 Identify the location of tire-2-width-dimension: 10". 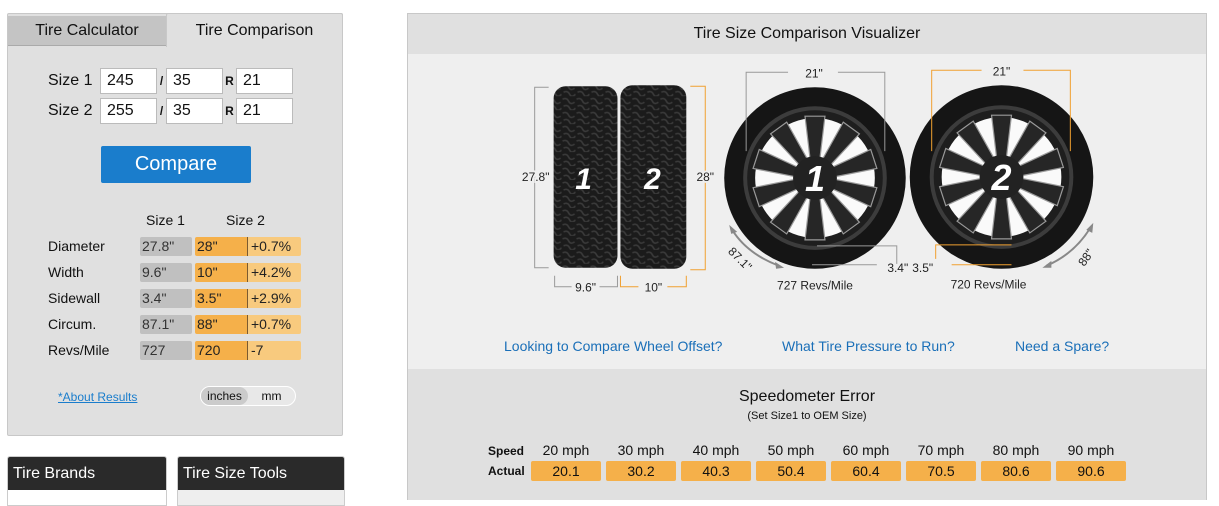
(653, 285).